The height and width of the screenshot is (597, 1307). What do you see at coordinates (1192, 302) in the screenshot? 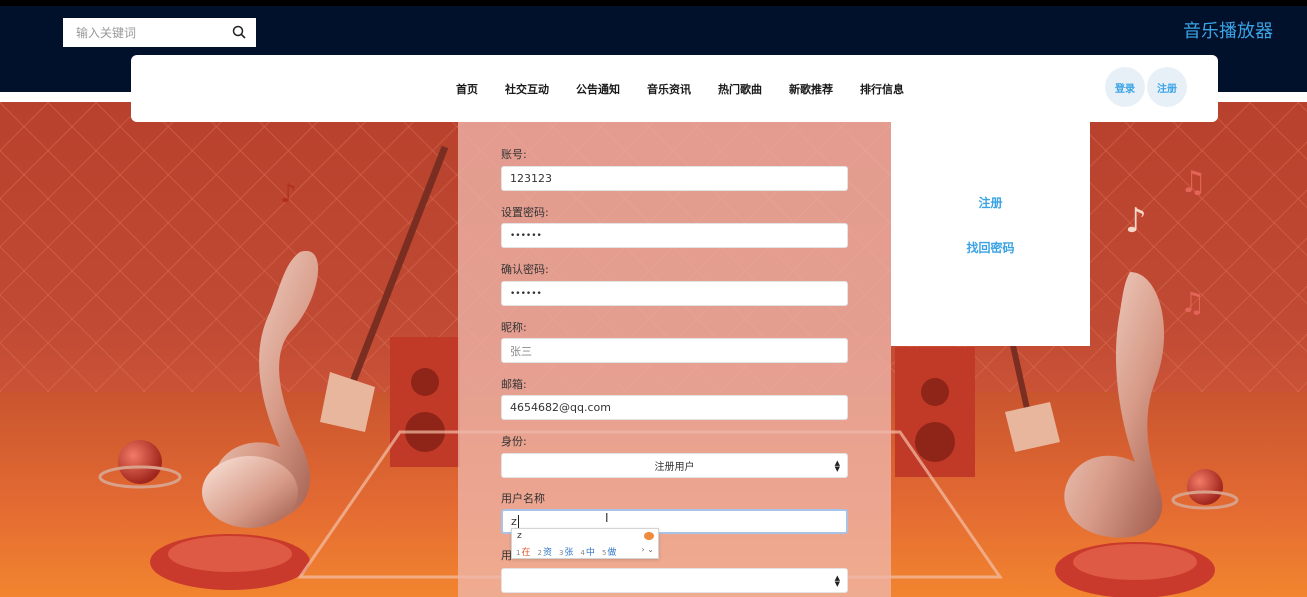
I see `small-note-right-2: ♫` at bounding box center [1192, 302].